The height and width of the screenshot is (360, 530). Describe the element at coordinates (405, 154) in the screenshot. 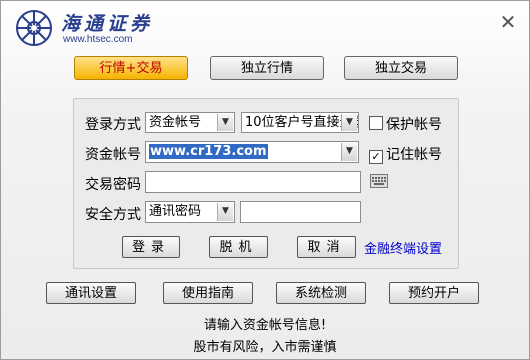

I see `remember-account-checkbox: ✓ 记住帐号` at that location.